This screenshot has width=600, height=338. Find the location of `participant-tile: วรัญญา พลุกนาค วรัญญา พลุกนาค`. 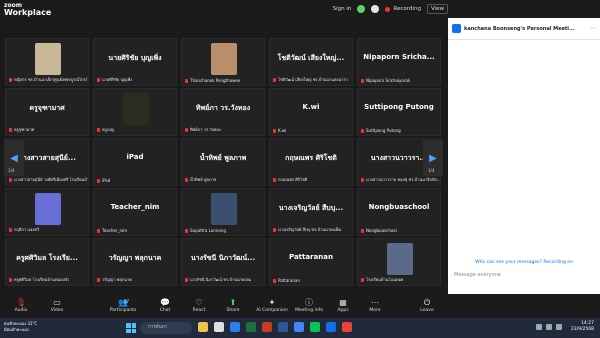

participant-tile: วรัญญา พลุกนาค วรัญญา พลุกนาค is located at coordinates (135, 262).